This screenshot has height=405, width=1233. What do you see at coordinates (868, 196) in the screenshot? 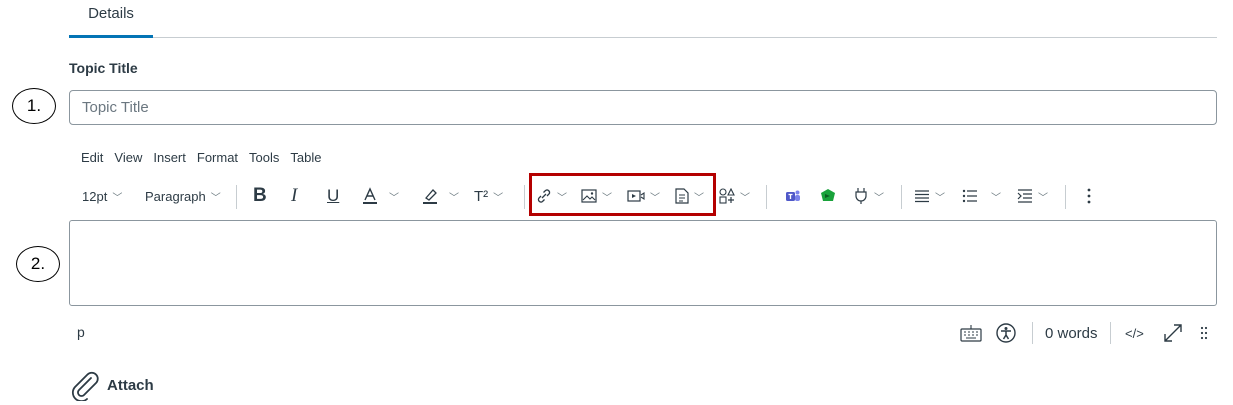
I see `plugin-button: ﹀` at bounding box center [868, 196].